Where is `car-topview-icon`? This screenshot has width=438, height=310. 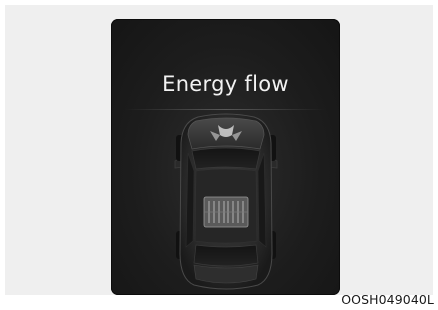
car-topview-icon is located at coordinates (226, 201).